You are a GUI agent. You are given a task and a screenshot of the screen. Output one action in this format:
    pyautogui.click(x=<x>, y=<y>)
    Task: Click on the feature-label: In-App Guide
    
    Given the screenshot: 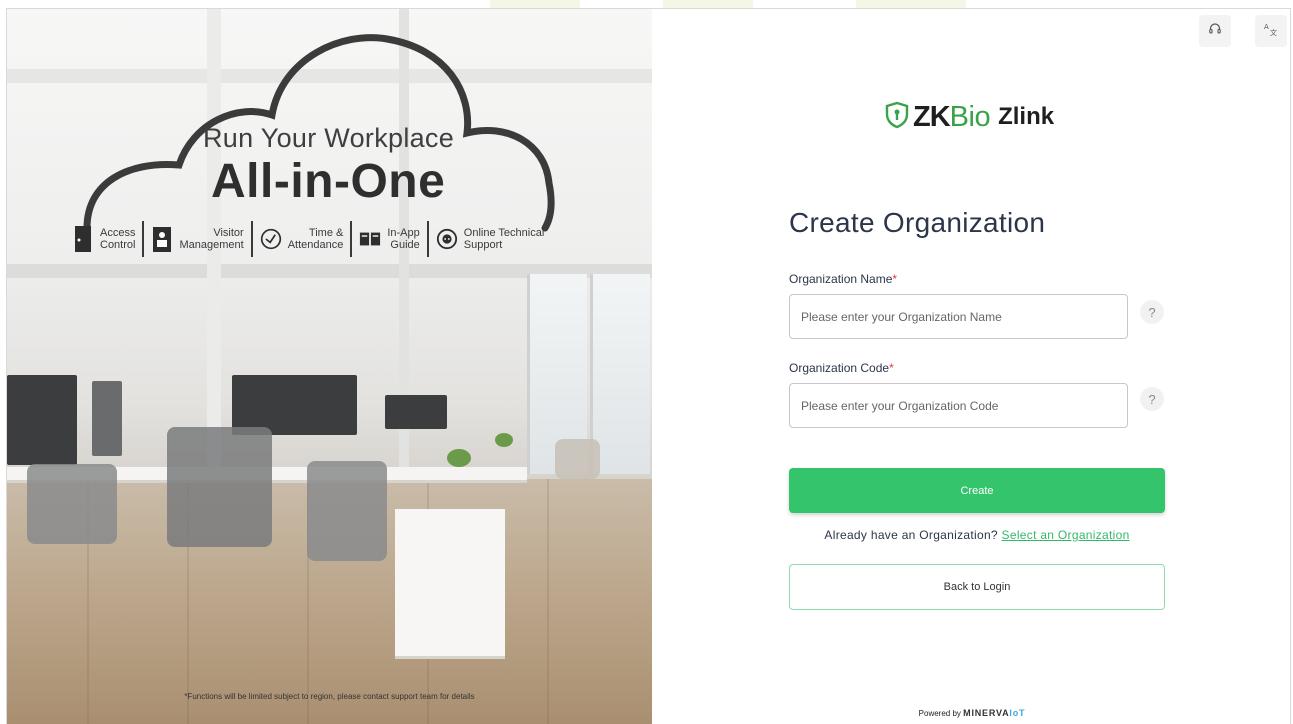 What is the action you would take?
    pyautogui.click(x=403, y=239)
    